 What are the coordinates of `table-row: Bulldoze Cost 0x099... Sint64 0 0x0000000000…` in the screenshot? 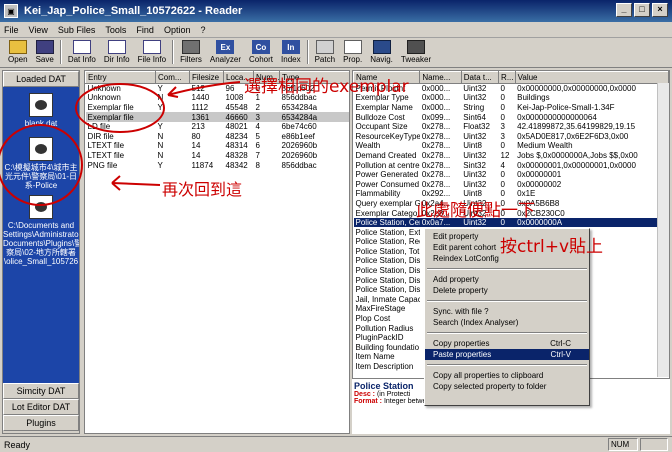 It's located at (511, 117).